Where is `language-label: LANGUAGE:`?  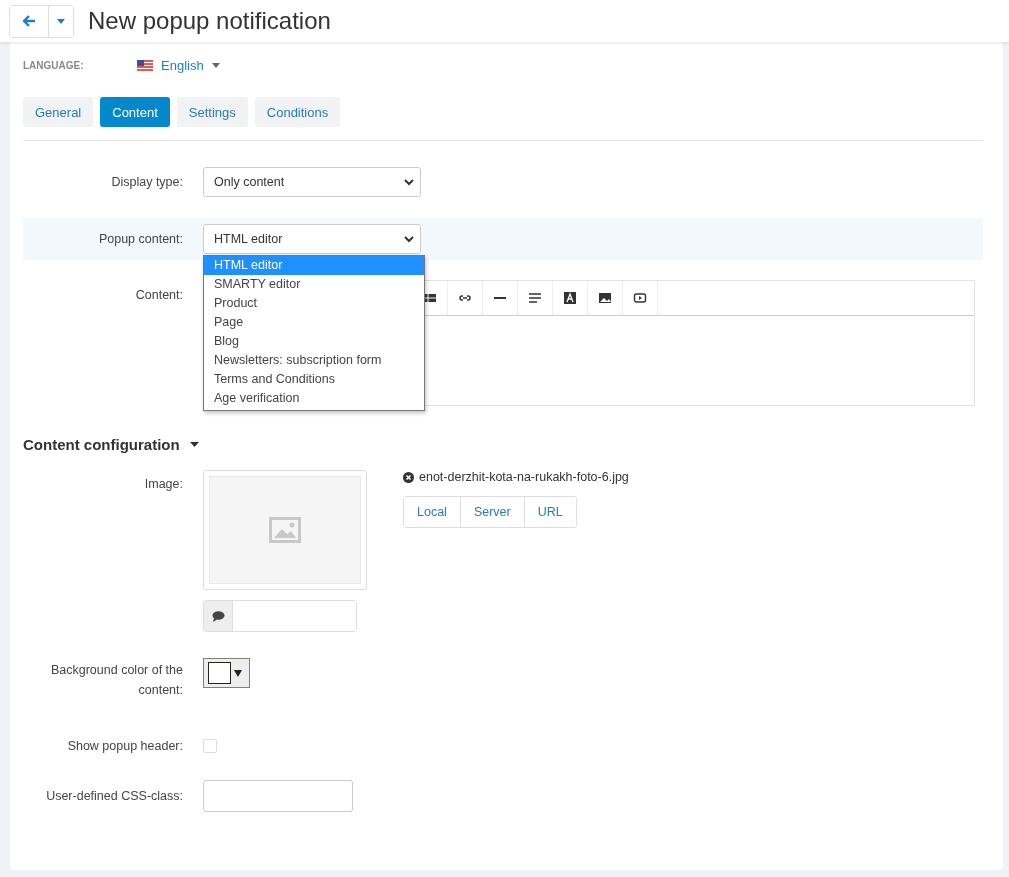 language-label: LANGUAGE: is located at coordinates (54, 65).